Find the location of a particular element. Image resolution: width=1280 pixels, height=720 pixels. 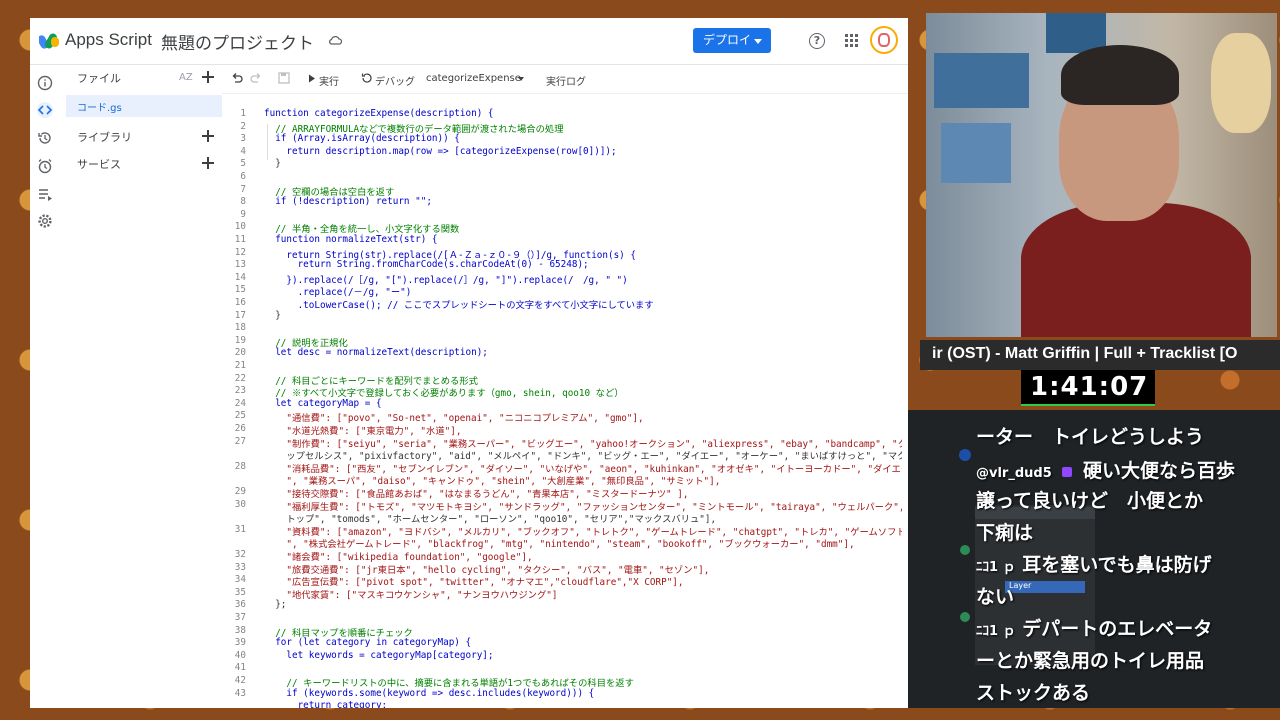

settings-gear-icon is located at coordinates (45, 221).